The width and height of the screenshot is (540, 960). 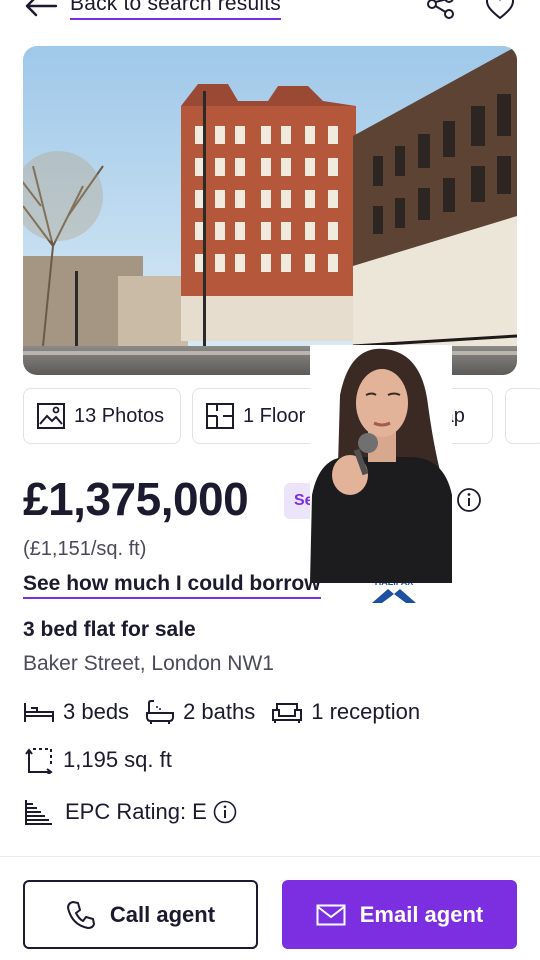 What do you see at coordinates (119, 415) in the screenshot?
I see `photos-tab-label: 13 Photos` at bounding box center [119, 415].